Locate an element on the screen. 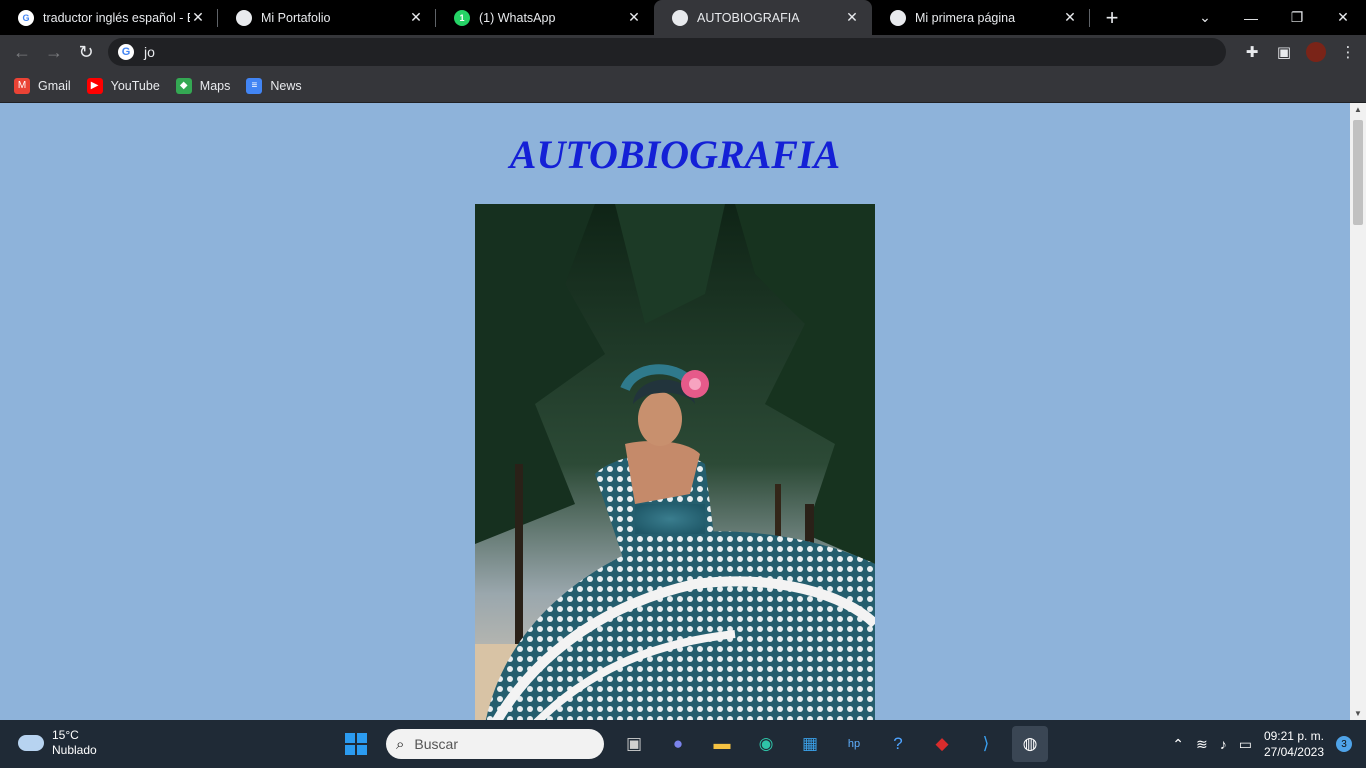 This screenshot has width=1366, height=768. minimize-icon: — is located at coordinates (1251, 17).